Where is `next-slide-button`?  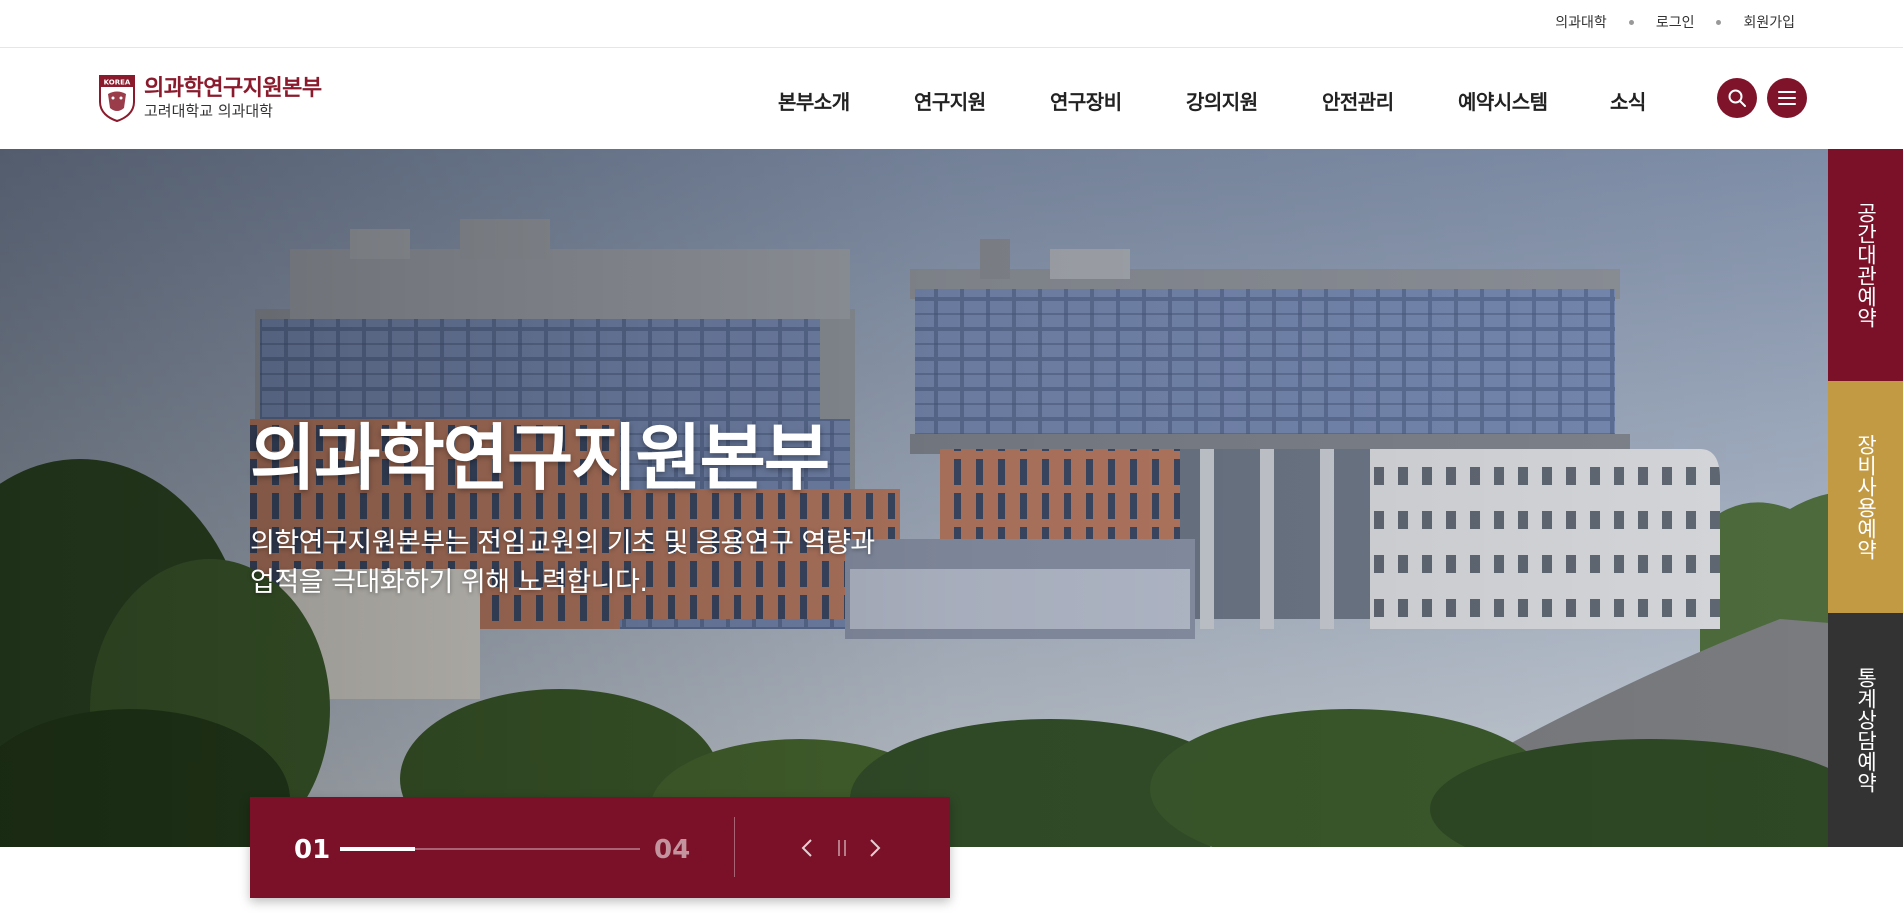 next-slide-button is located at coordinates (875, 848).